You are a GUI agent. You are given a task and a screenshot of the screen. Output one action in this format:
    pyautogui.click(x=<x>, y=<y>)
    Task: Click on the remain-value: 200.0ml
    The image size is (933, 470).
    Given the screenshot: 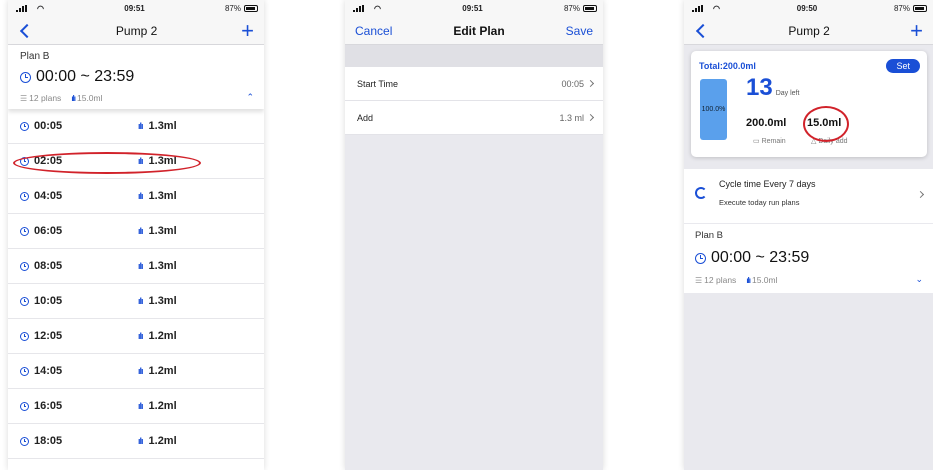 What is the action you would take?
    pyautogui.click(x=766, y=123)
    